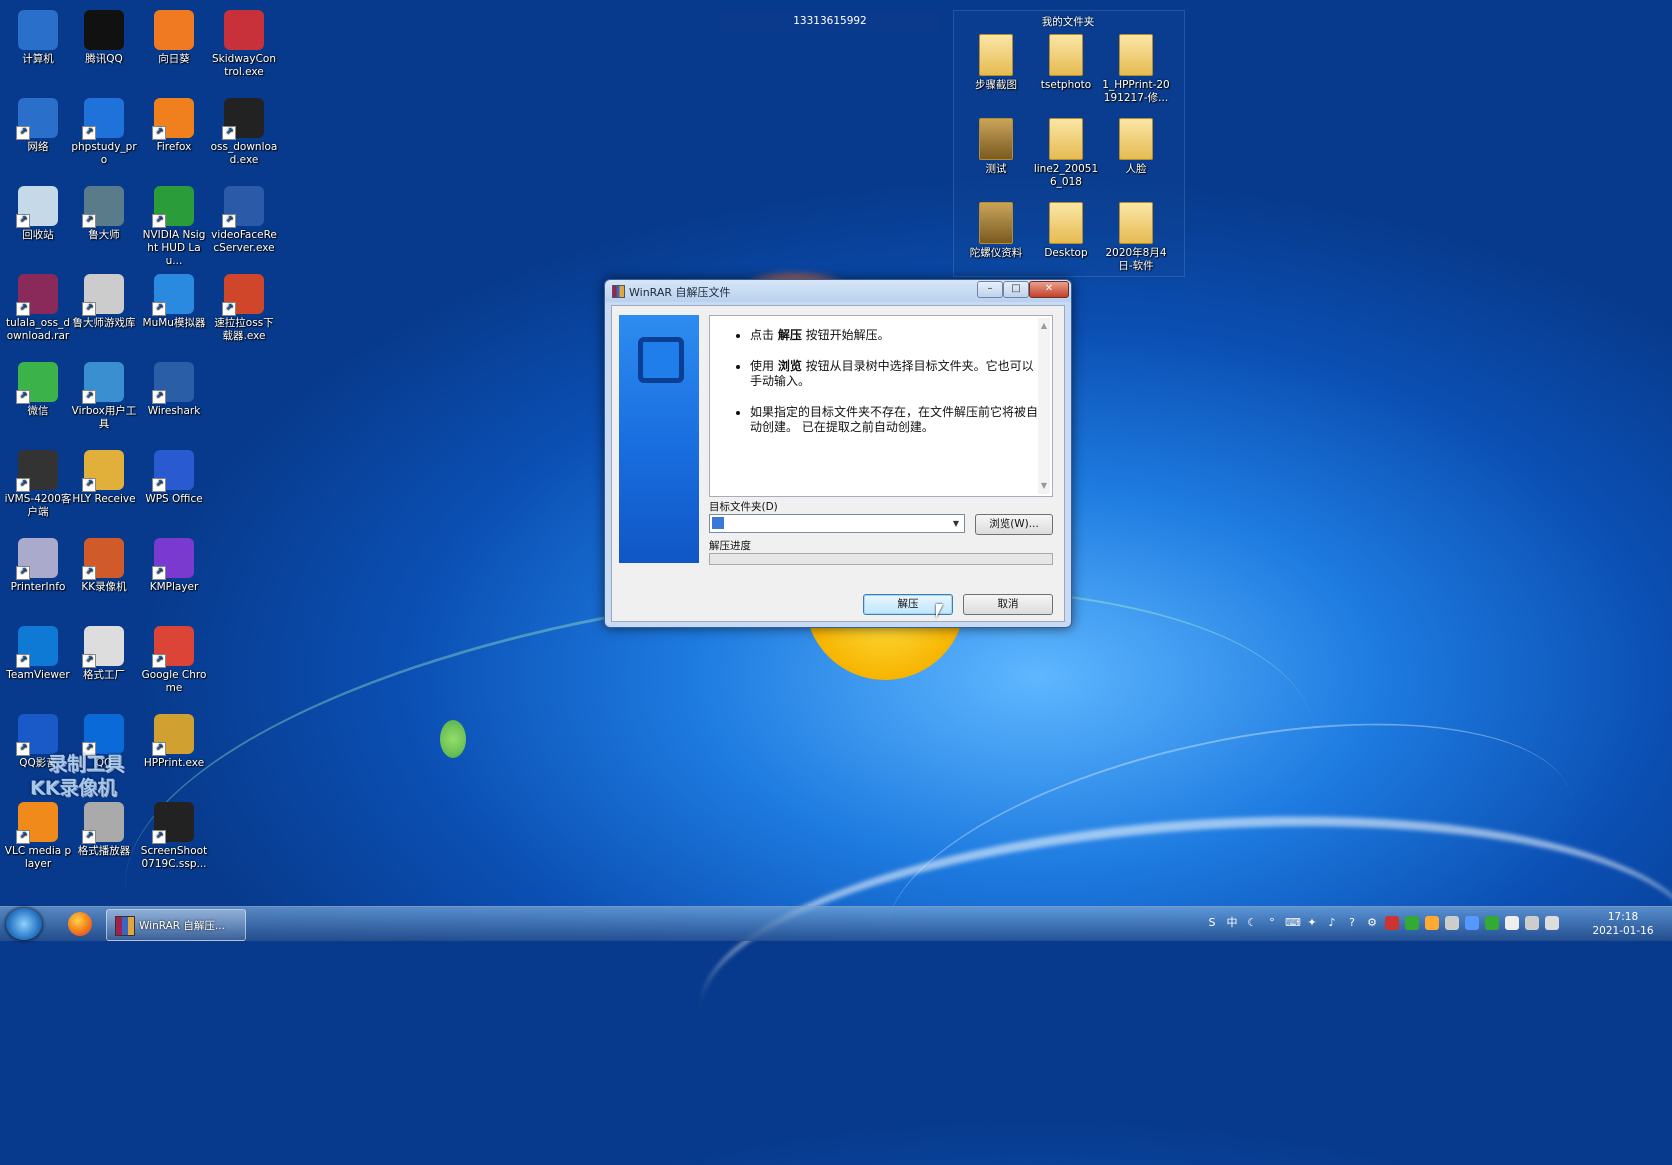  I want to click on desktop-icon: ↗ KK录像机, so click(104, 566).